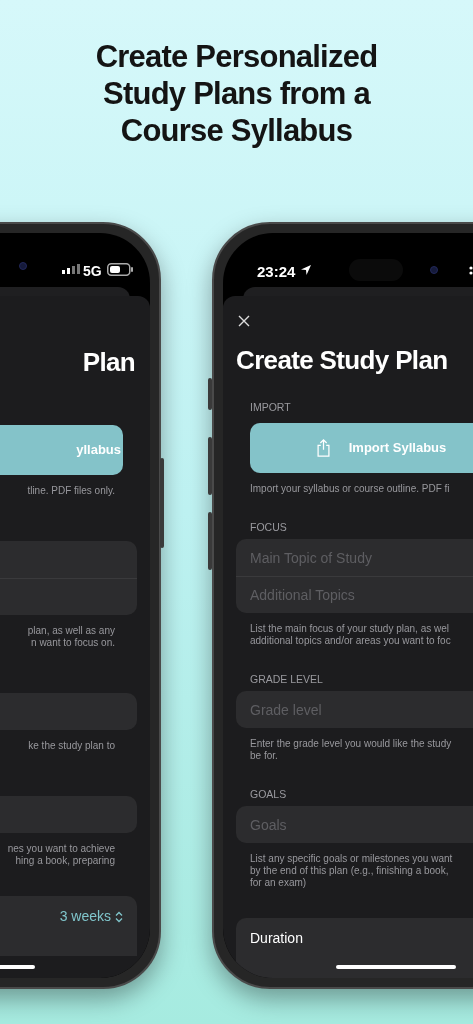 The height and width of the screenshot is (1024, 473). What do you see at coordinates (236, 93) in the screenshot?
I see `headline: Create Personalized Study Plans from a Course Syllabus` at bounding box center [236, 93].